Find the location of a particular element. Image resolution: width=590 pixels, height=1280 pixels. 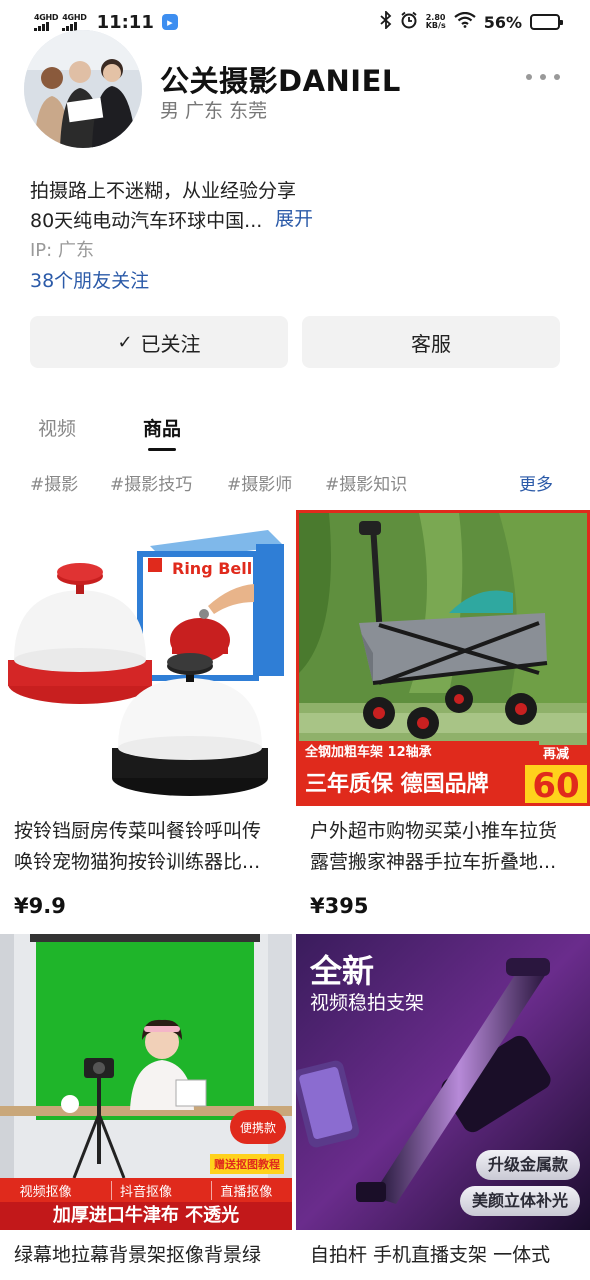

product-image: 便携款 赠送抠图教程 视频抠像 抖音抠像 直播抠像 加厚进口牛津布 不透光 is located at coordinates (146, 1082).